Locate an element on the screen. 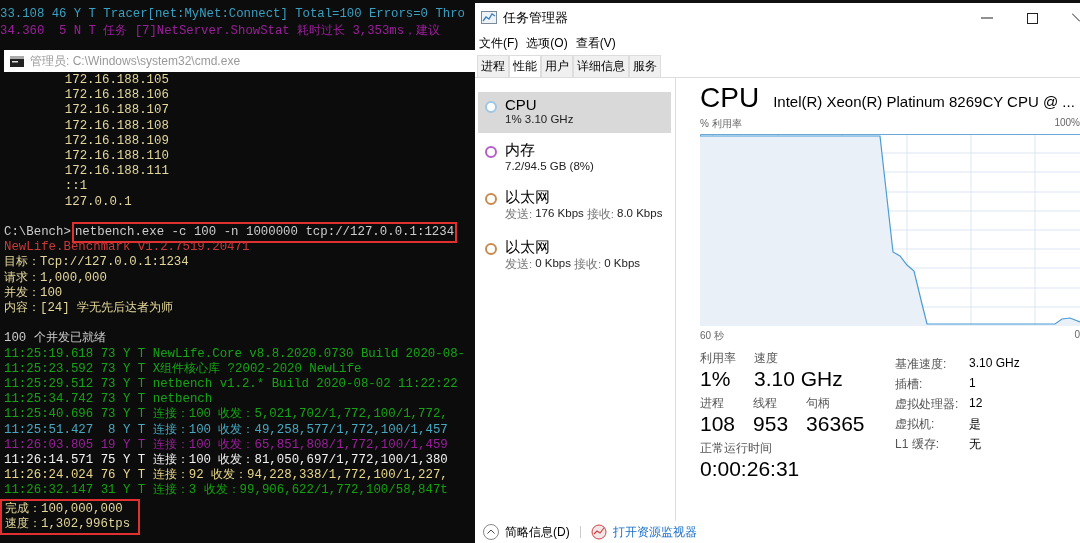 The width and height of the screenshot is (1080, 543). axis-label: 100% is located at coordinates (1067, 123).